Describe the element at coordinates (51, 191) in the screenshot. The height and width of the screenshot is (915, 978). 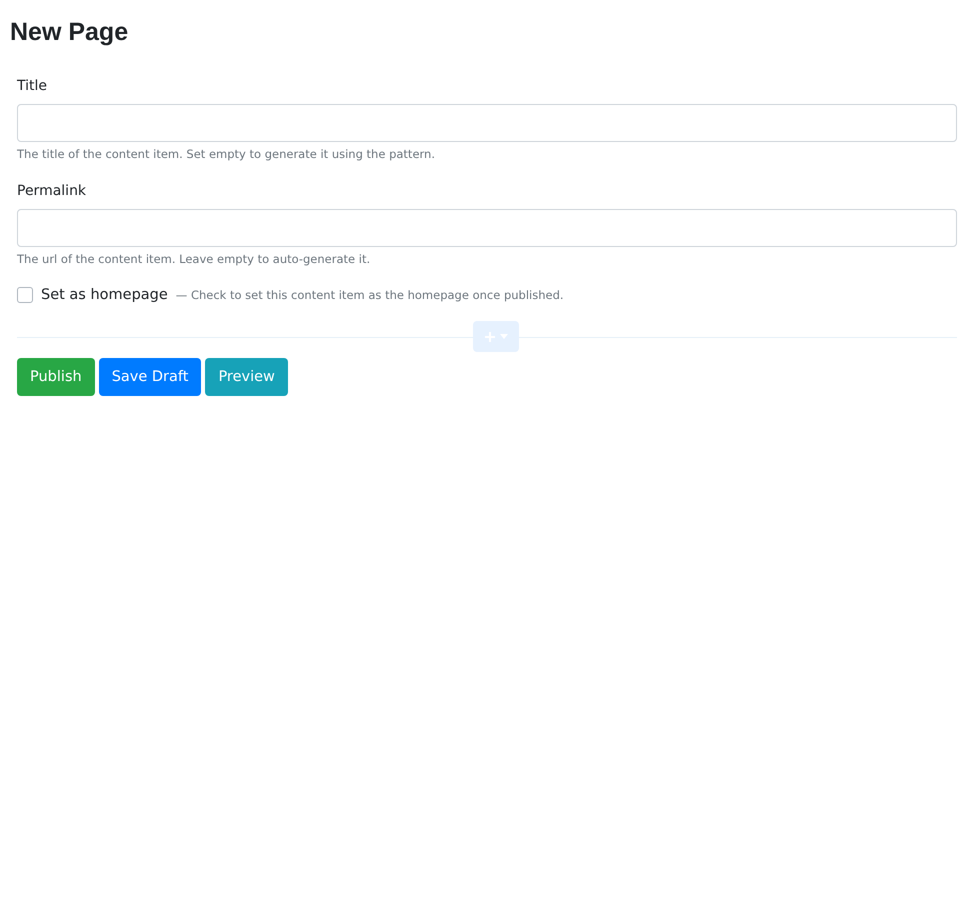
I see `field-label: Permalink` at that location.